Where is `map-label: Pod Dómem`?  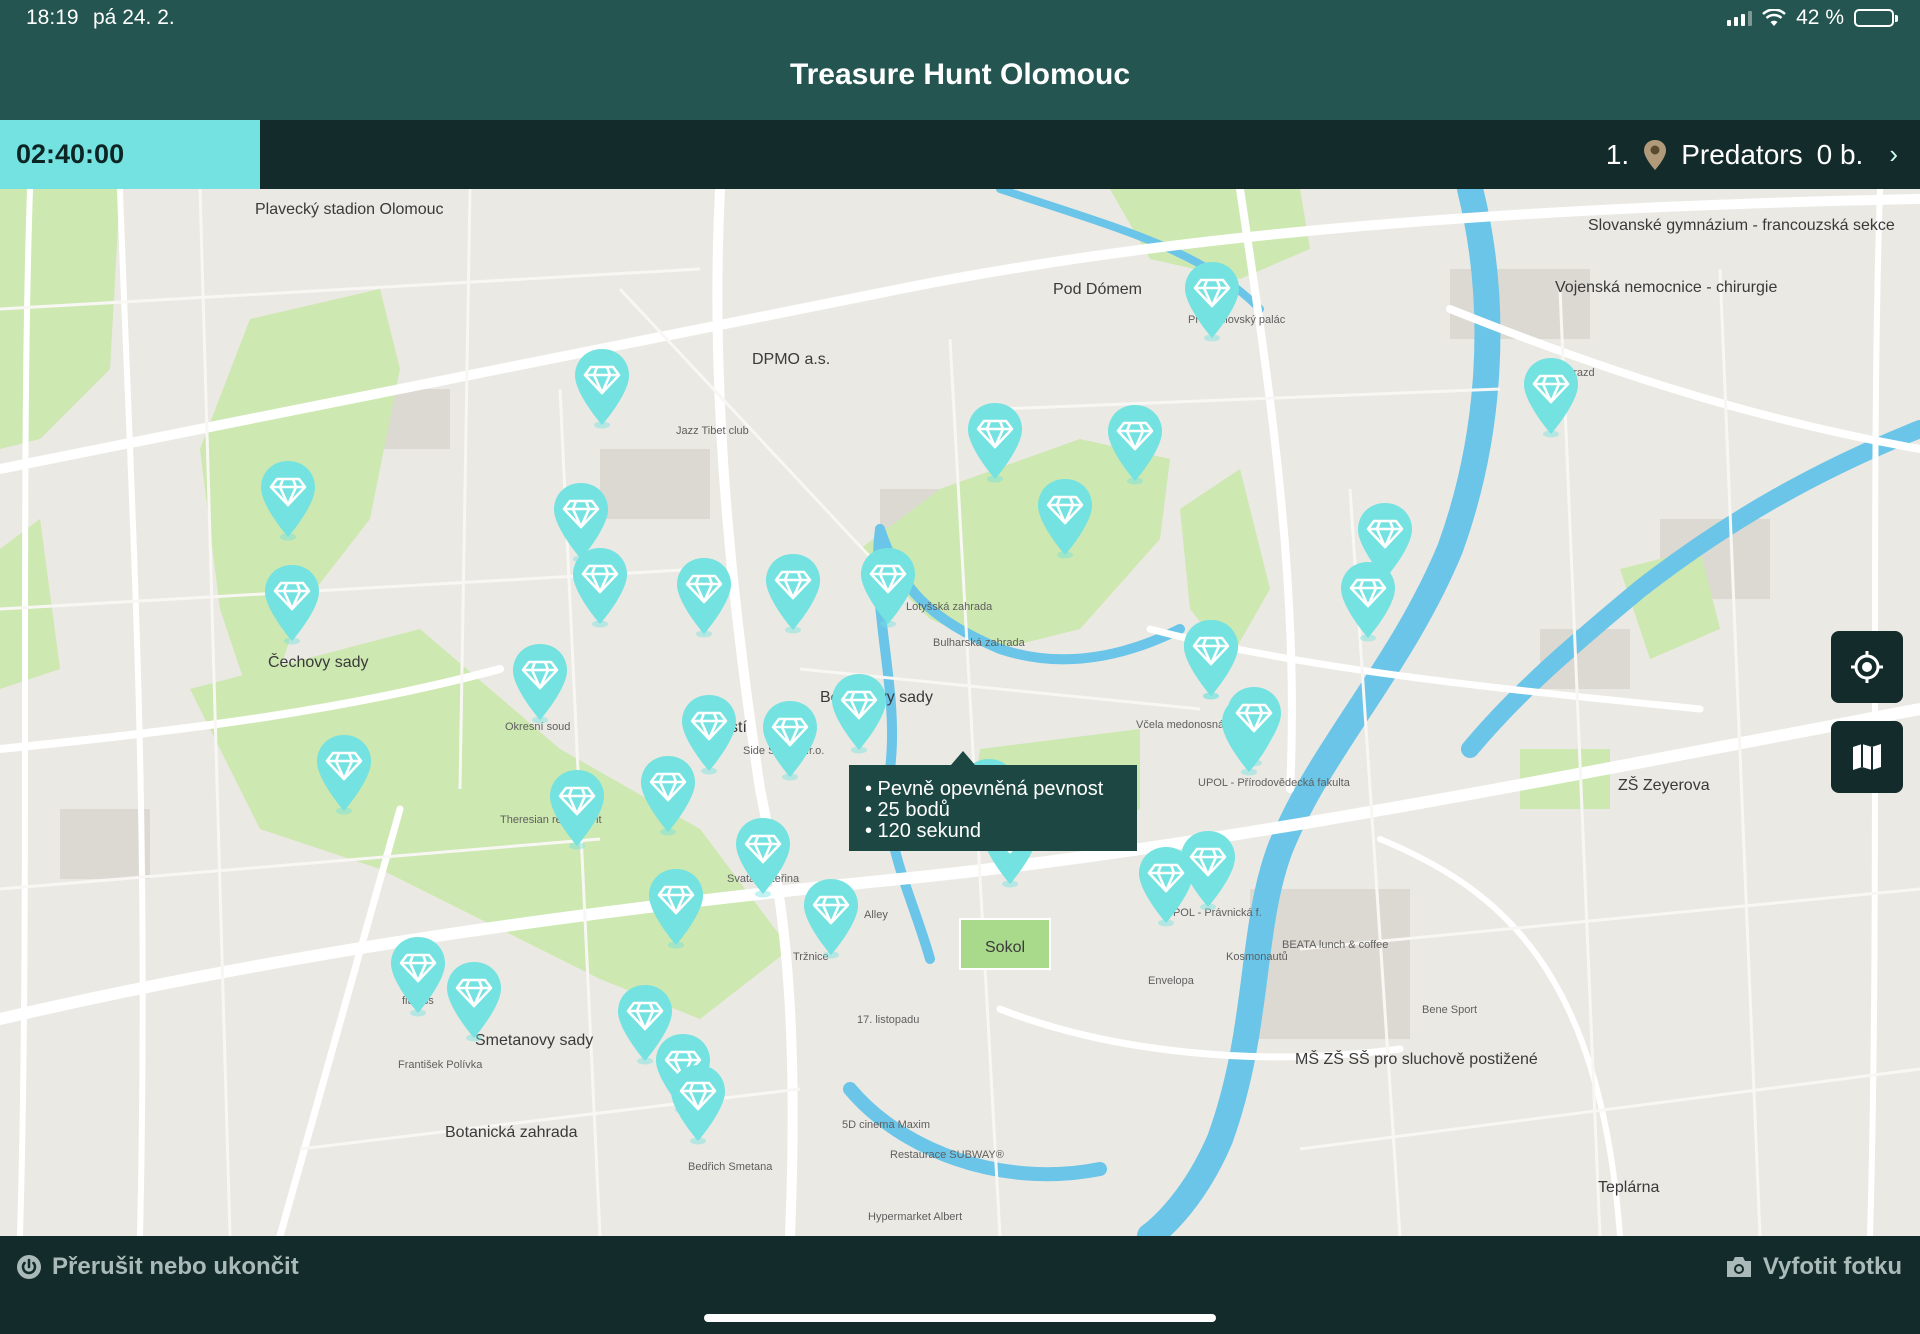
map-label: Pod Dómem is located at coordinates (1097, 289).